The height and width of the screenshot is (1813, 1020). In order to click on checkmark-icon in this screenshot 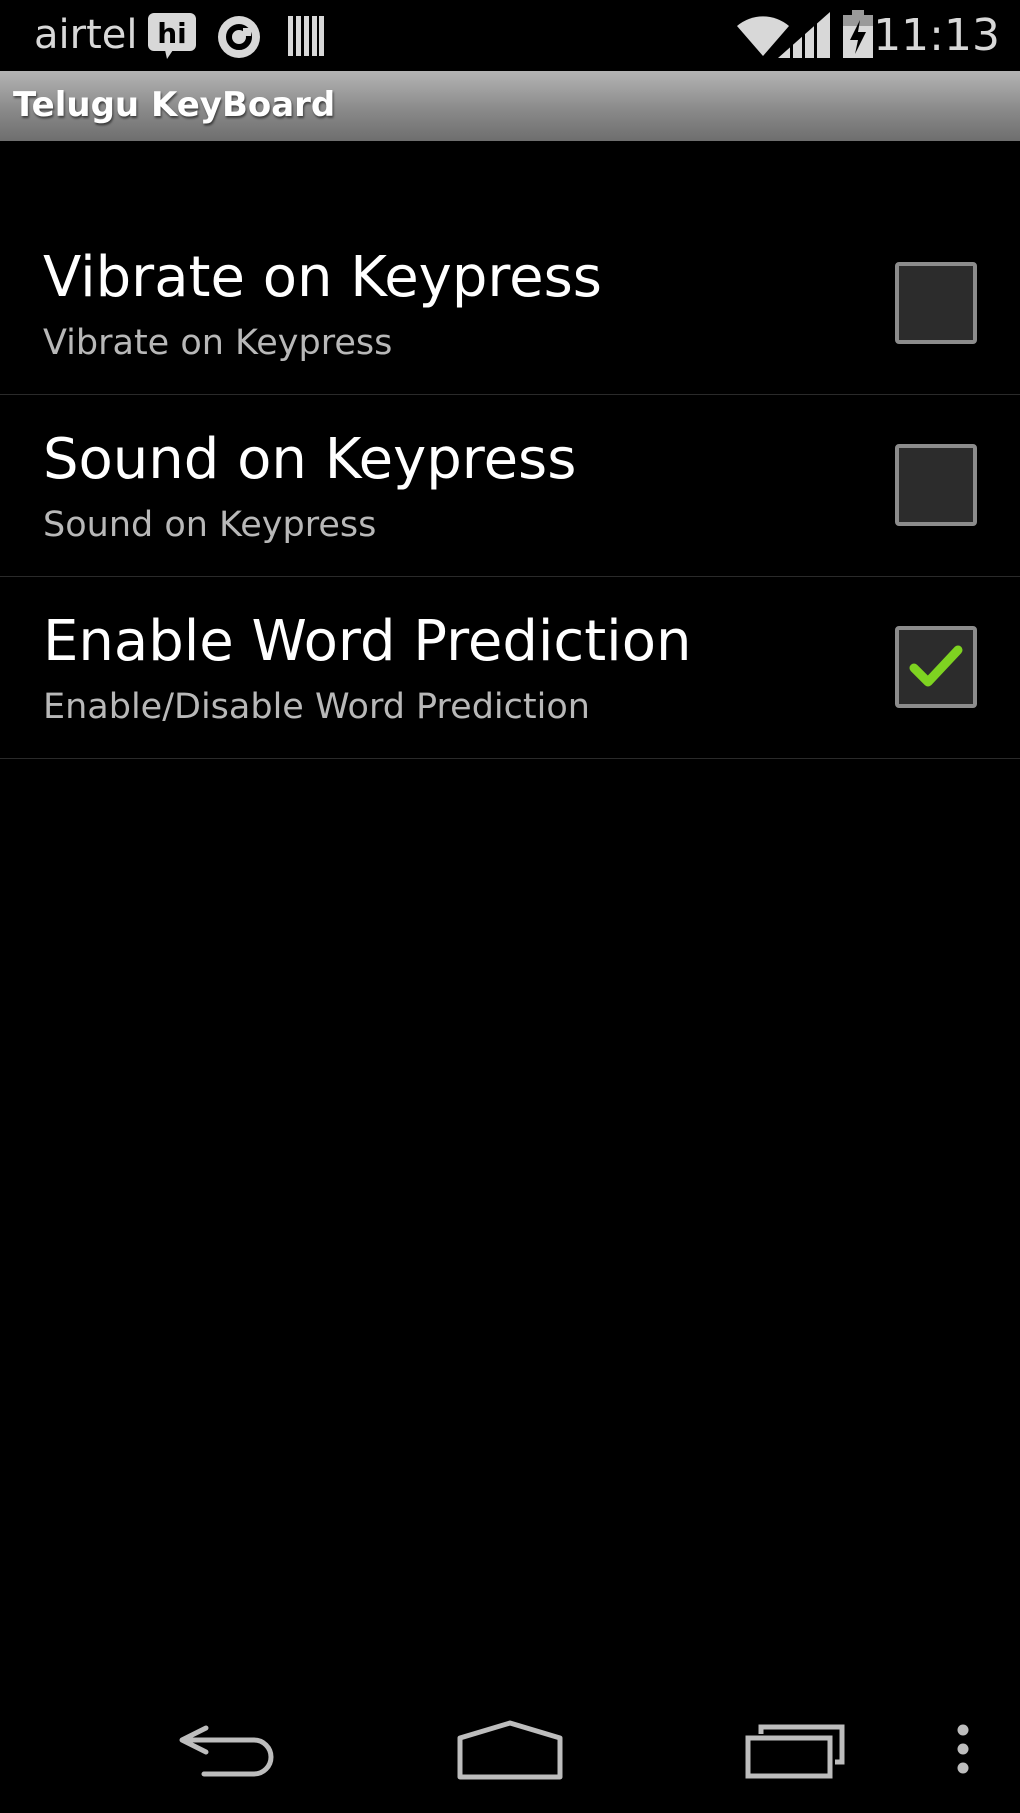, I will do `click(936, 666)`.